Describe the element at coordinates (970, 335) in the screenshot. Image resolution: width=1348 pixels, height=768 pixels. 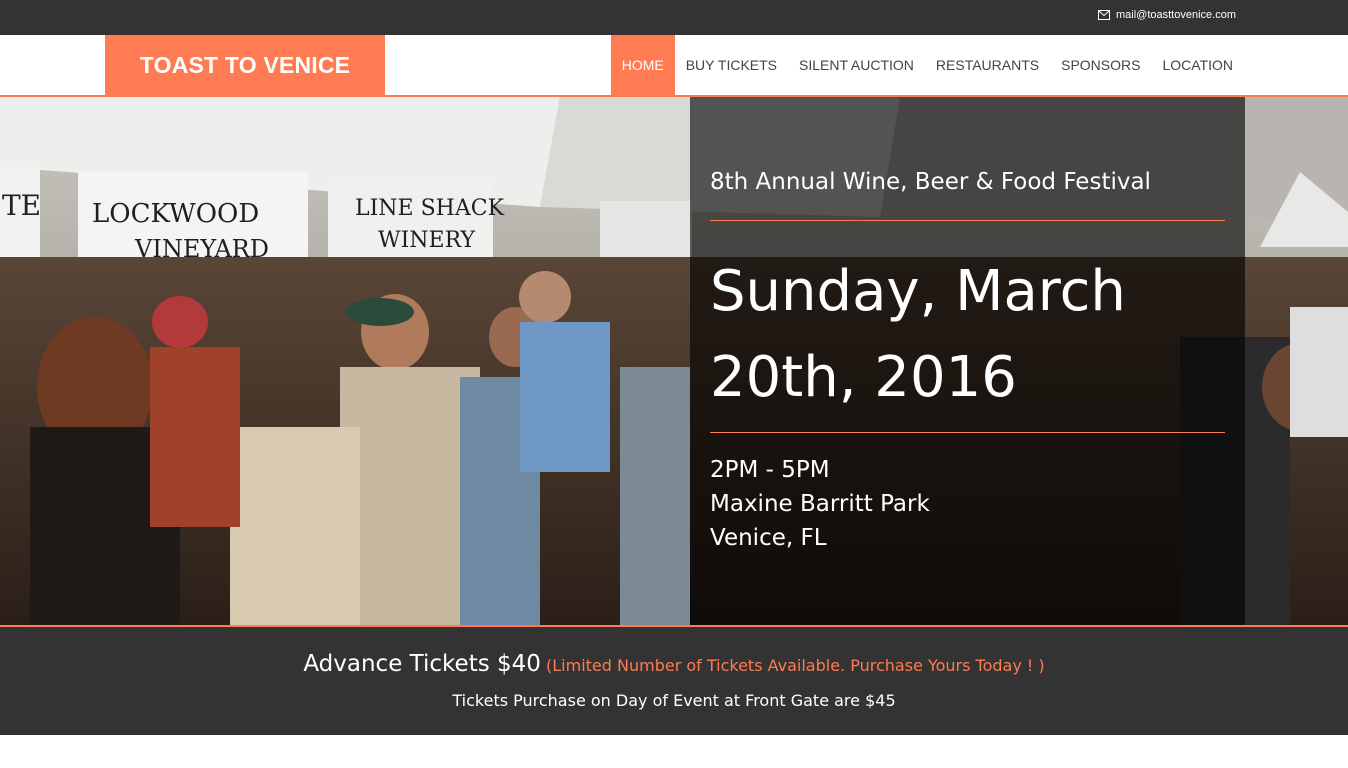
I see `event-date: Sunday, March 20th, 2016` at that location.